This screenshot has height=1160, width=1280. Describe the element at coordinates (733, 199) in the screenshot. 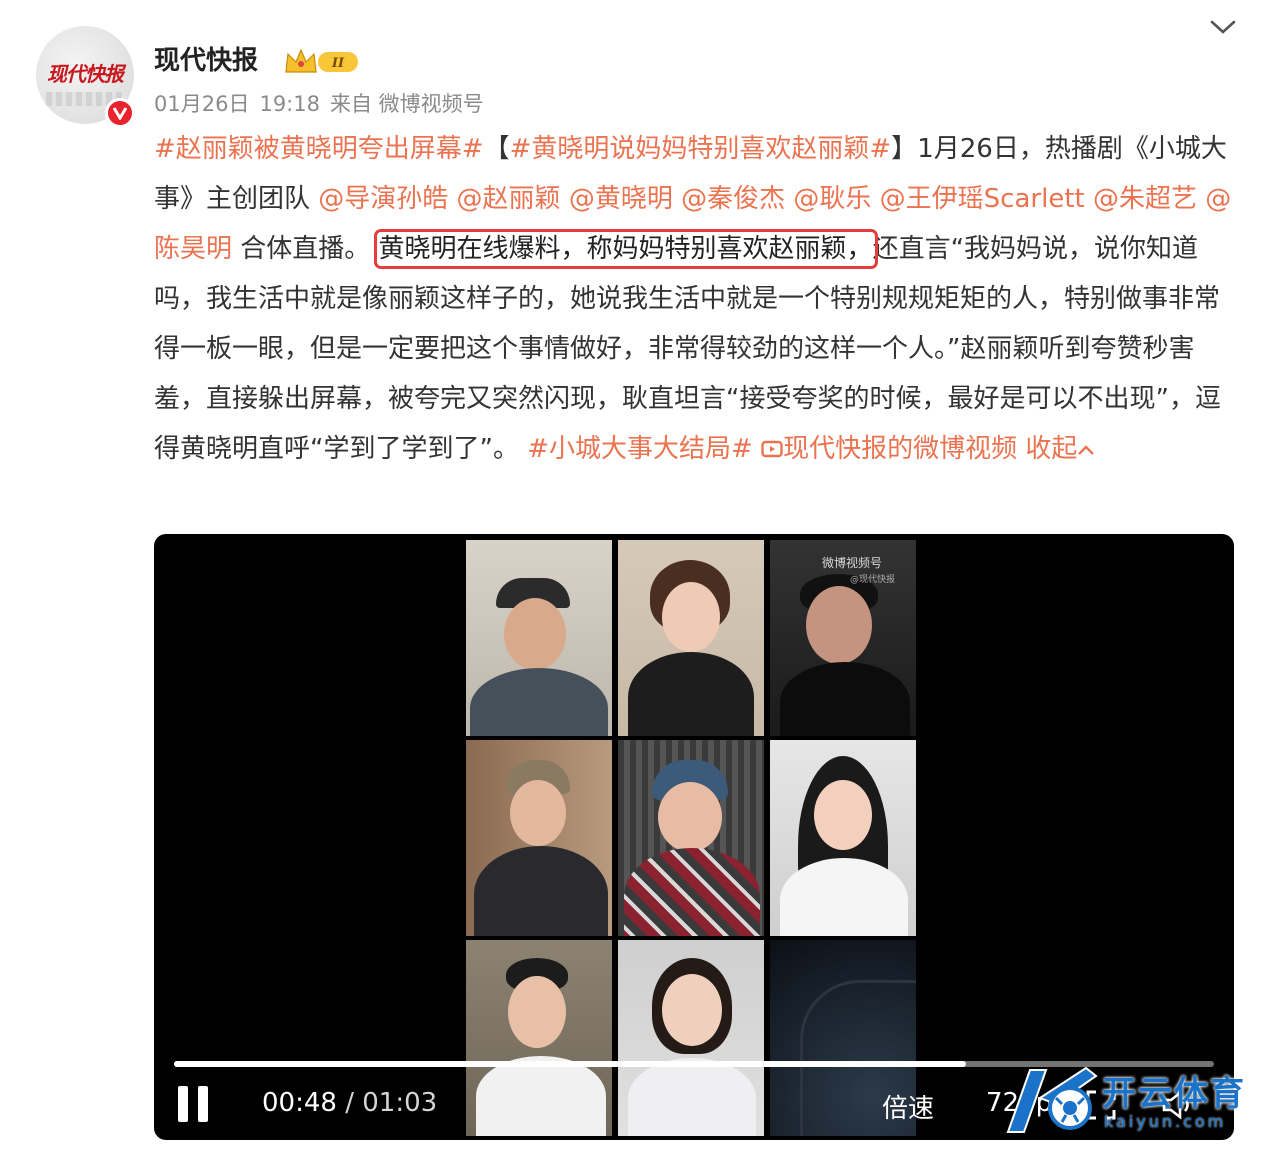

I see `mention-link: @秦俊杰` at that location.